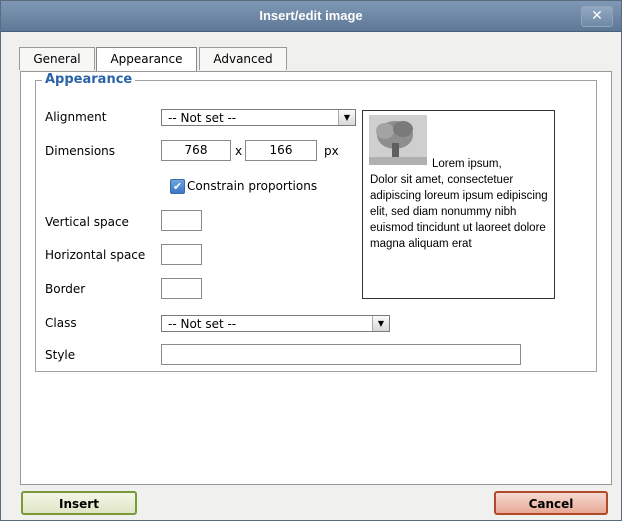 The height and width of the screenshot is (521, 622). What do you see at coordinates (177, 186) in the screenshot?
I see `constrain-proportions-checkbox: ✔` at bounding box center [177, 186].